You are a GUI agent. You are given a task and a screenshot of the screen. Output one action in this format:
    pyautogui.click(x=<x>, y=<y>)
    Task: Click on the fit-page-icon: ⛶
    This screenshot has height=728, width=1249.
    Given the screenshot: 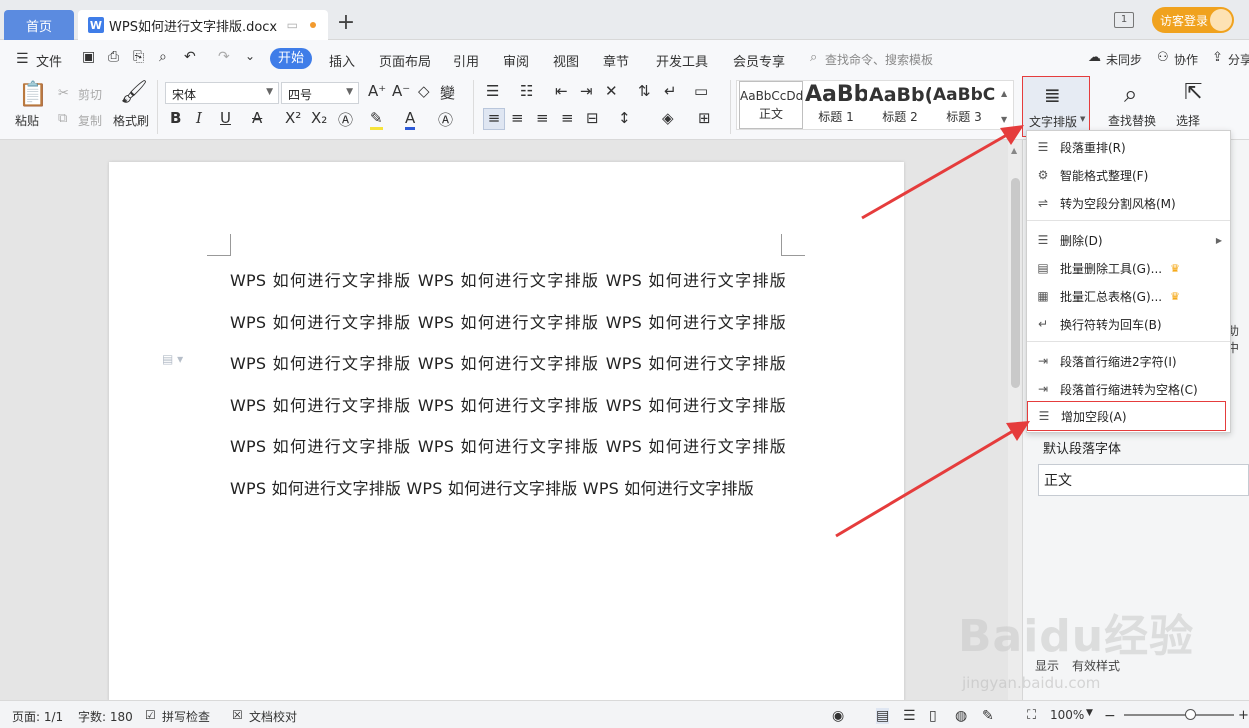 What is the action you would take?
    pyautogui.click(x=1031, y=715)
    